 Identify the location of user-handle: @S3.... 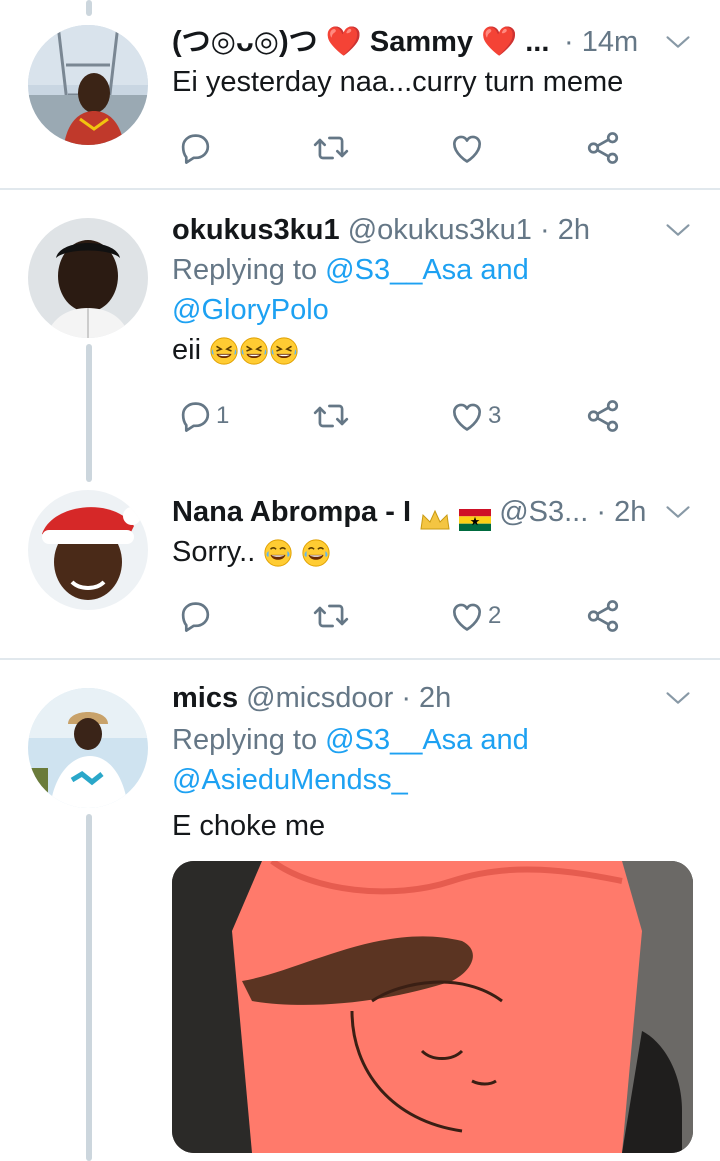
(543, 512).